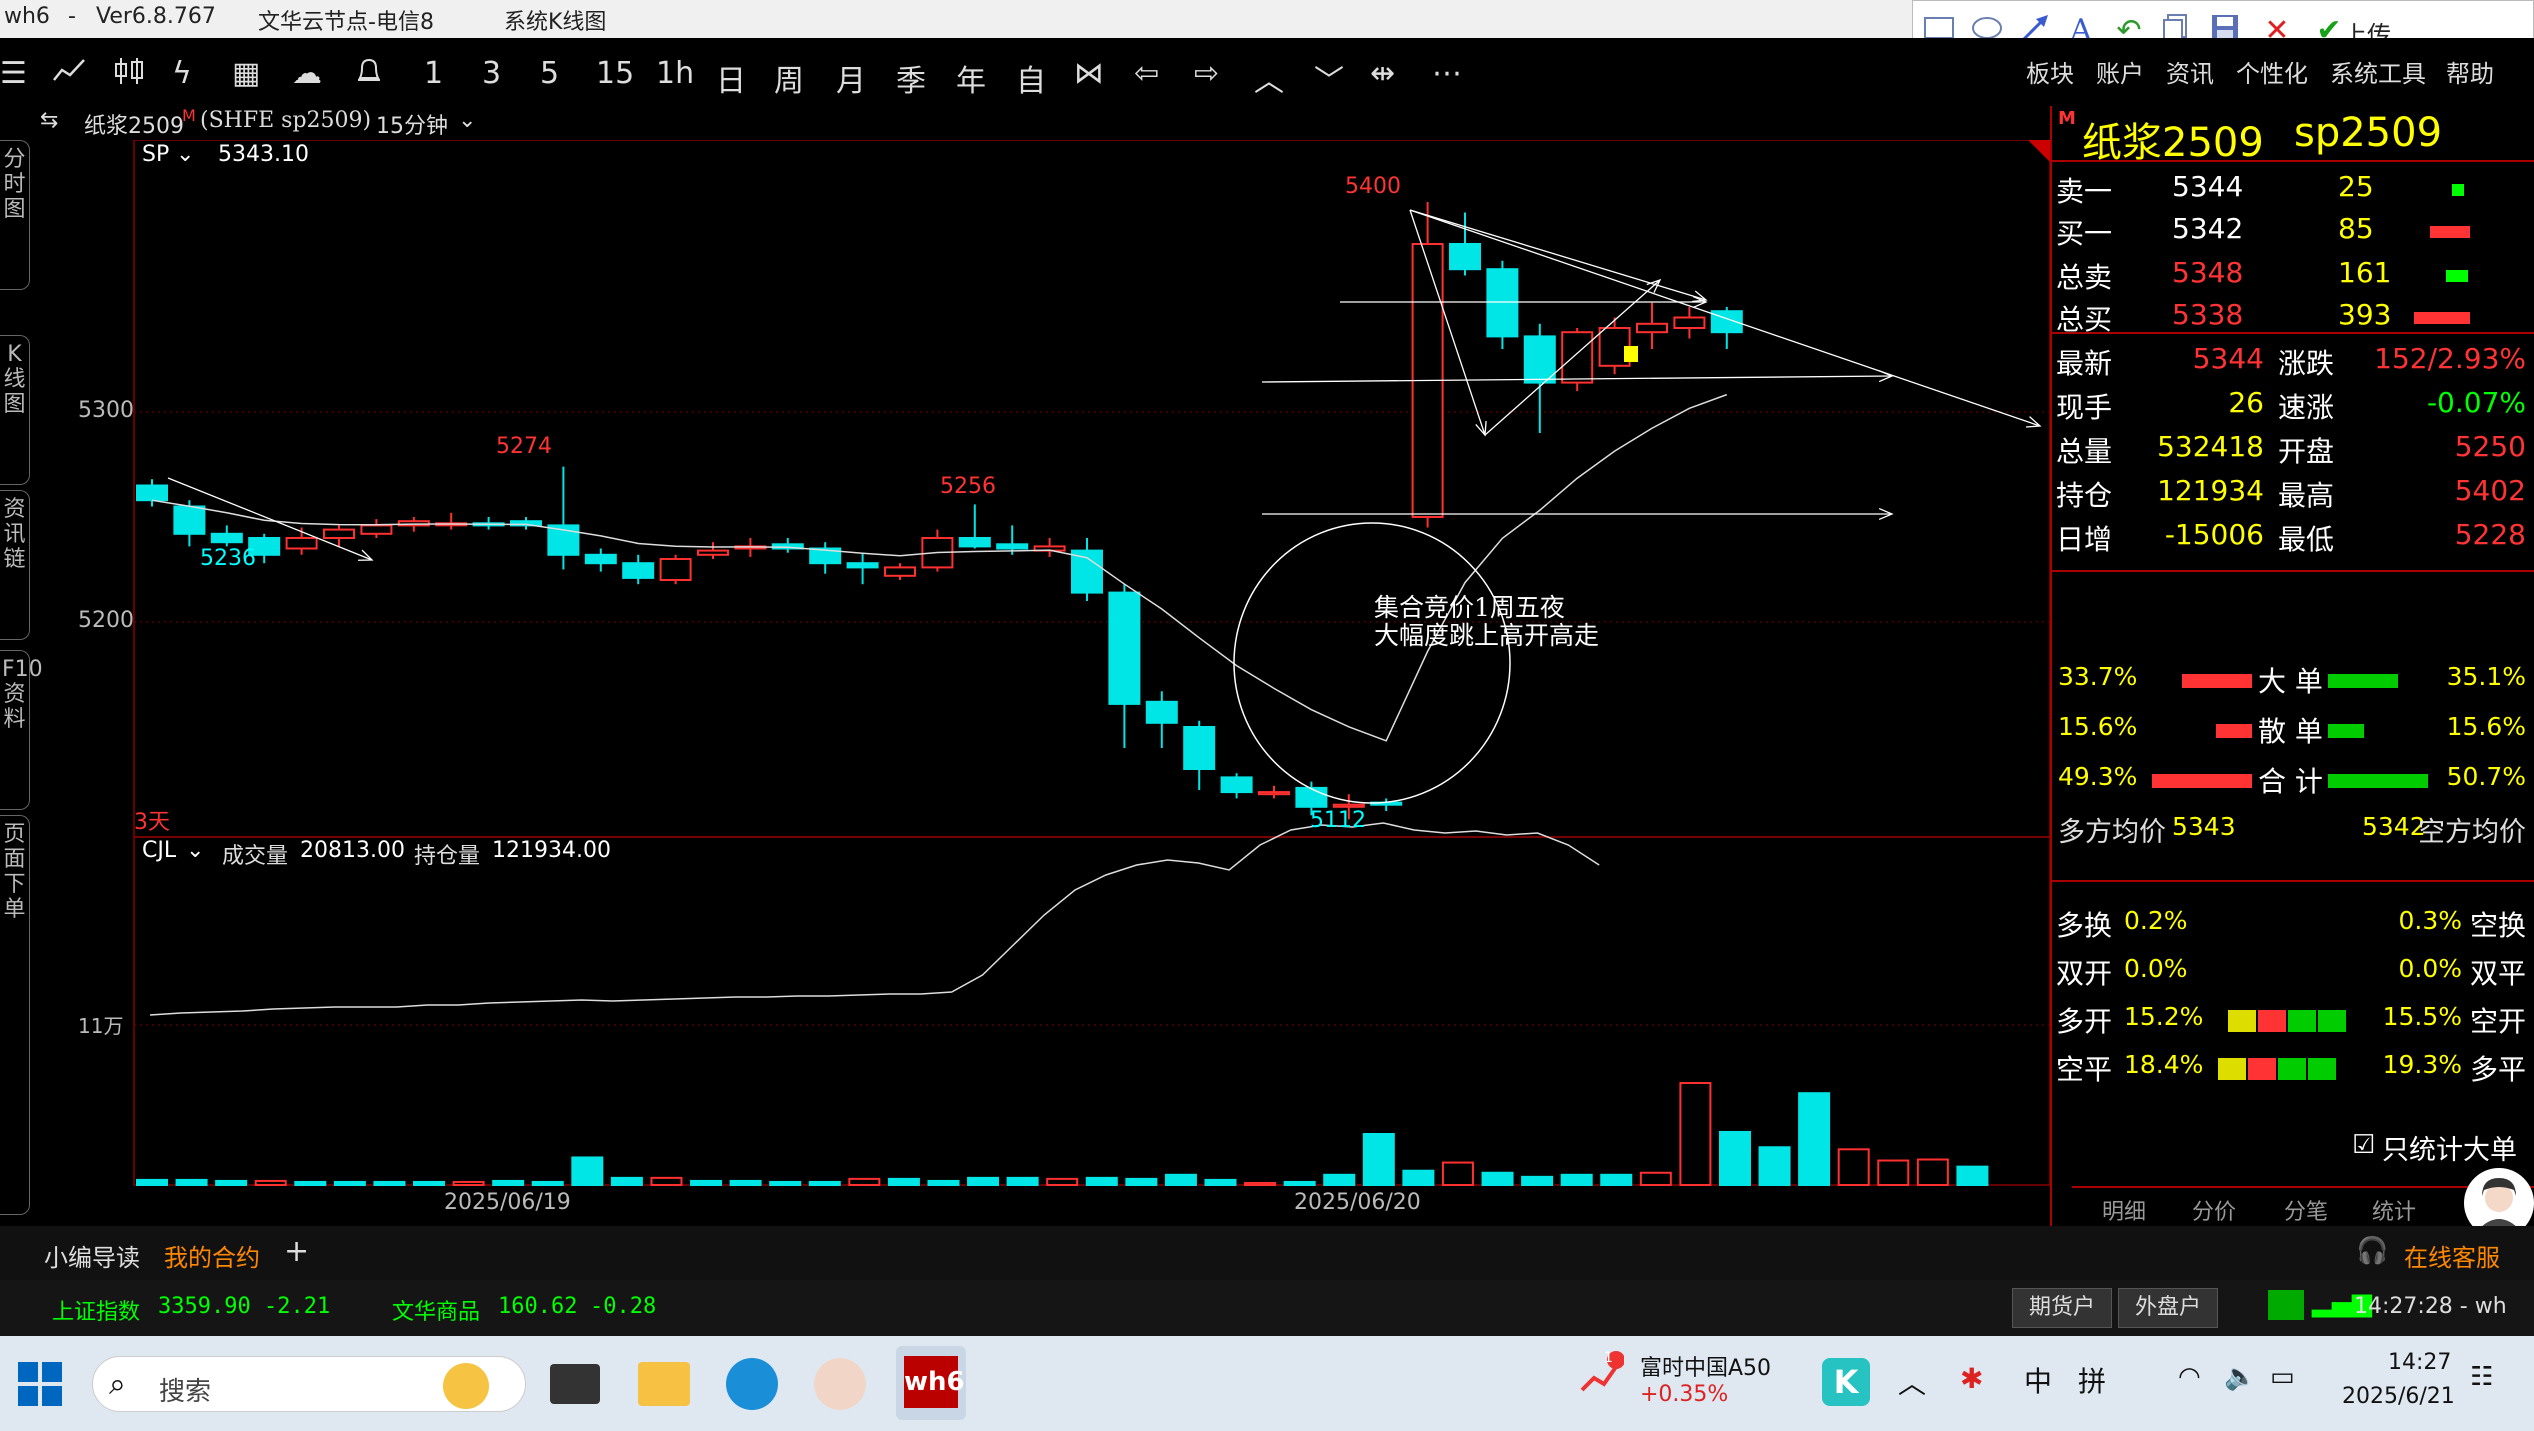 The width and height of the screenshot is (2534, 1431). Describe the element at coordinates (2038, 1380) in the screenshot. I see `ime-mode: 中` at that location.